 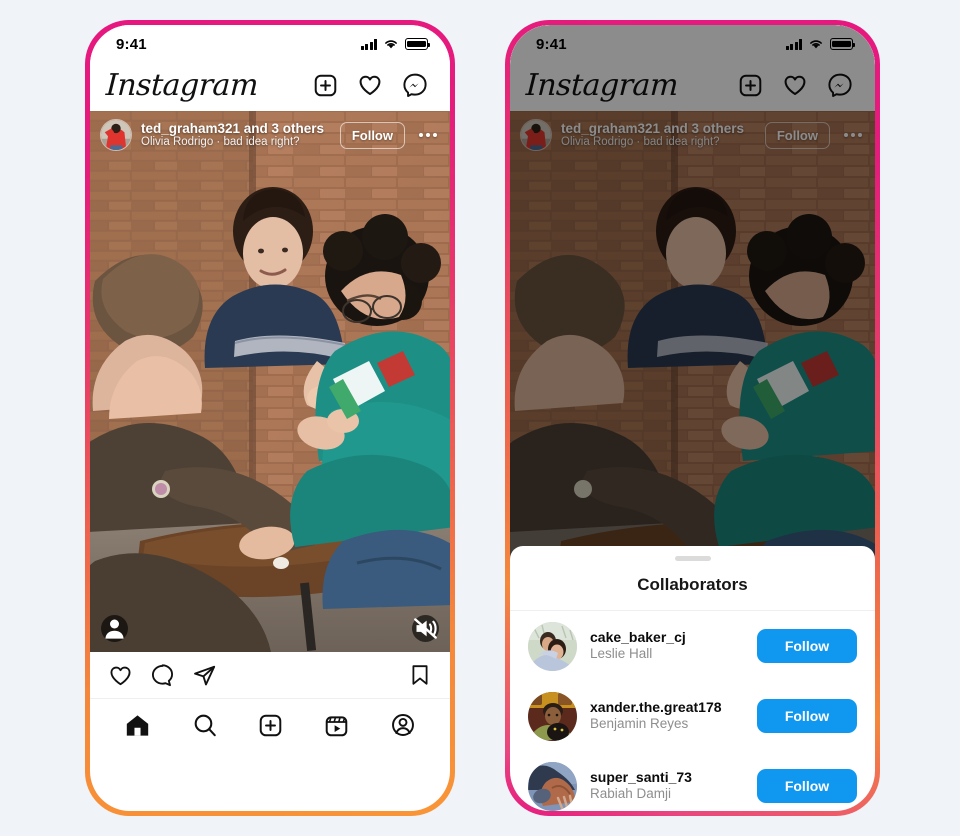 What do you see at coordinates (631, 794) in the screenshot?
I see `collaborator-fullname: Rabiah Damji` at bounding box center [631, 794].